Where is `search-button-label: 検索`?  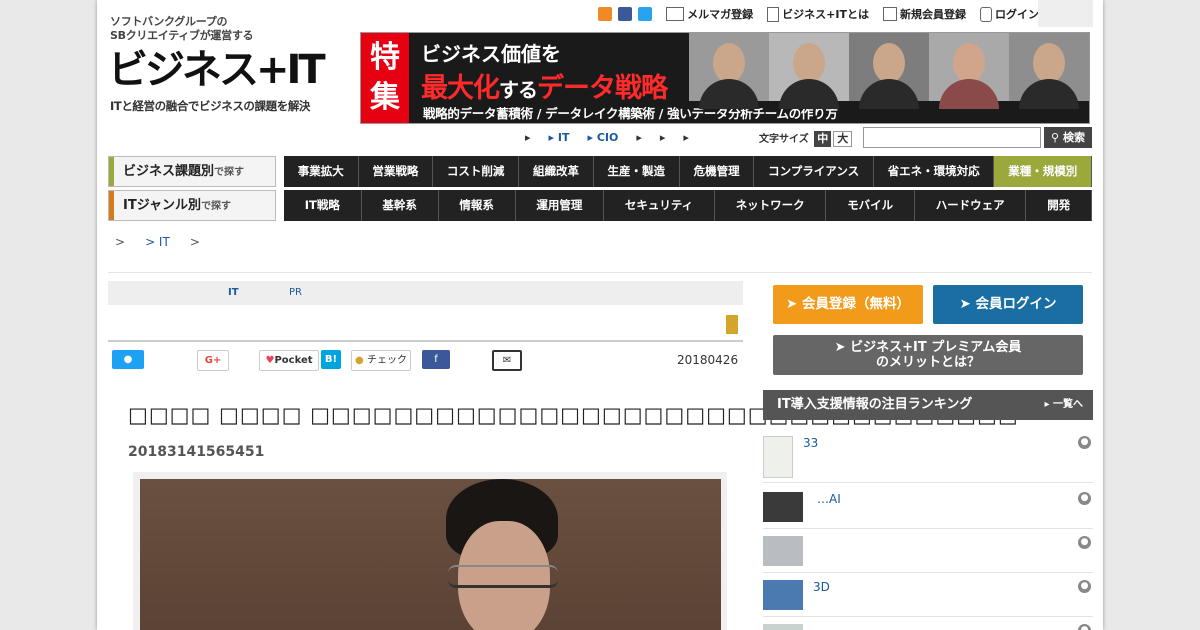
search-button-label: 検索 is located at coordinates (1073, 137).